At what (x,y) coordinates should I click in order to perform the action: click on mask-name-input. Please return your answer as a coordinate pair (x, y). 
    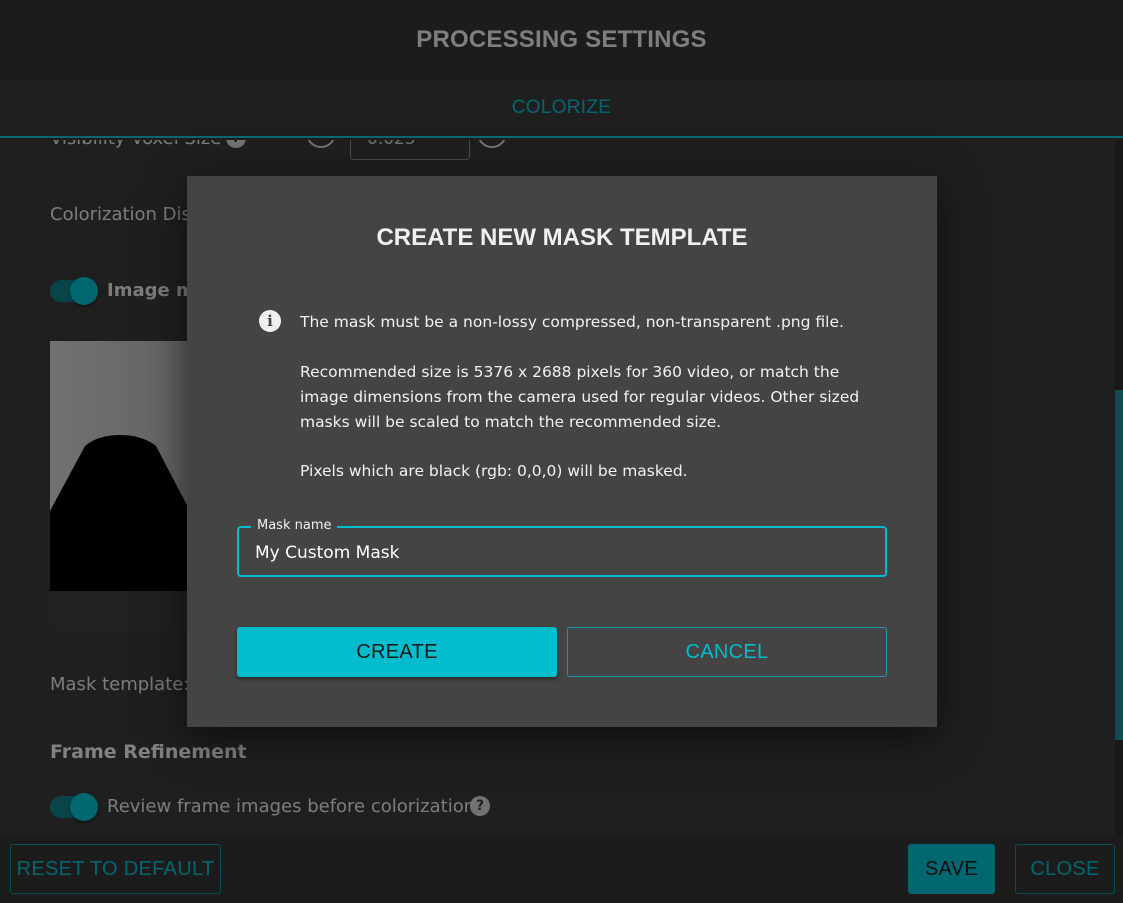
    Looking at the image, I should click on (562, 551).